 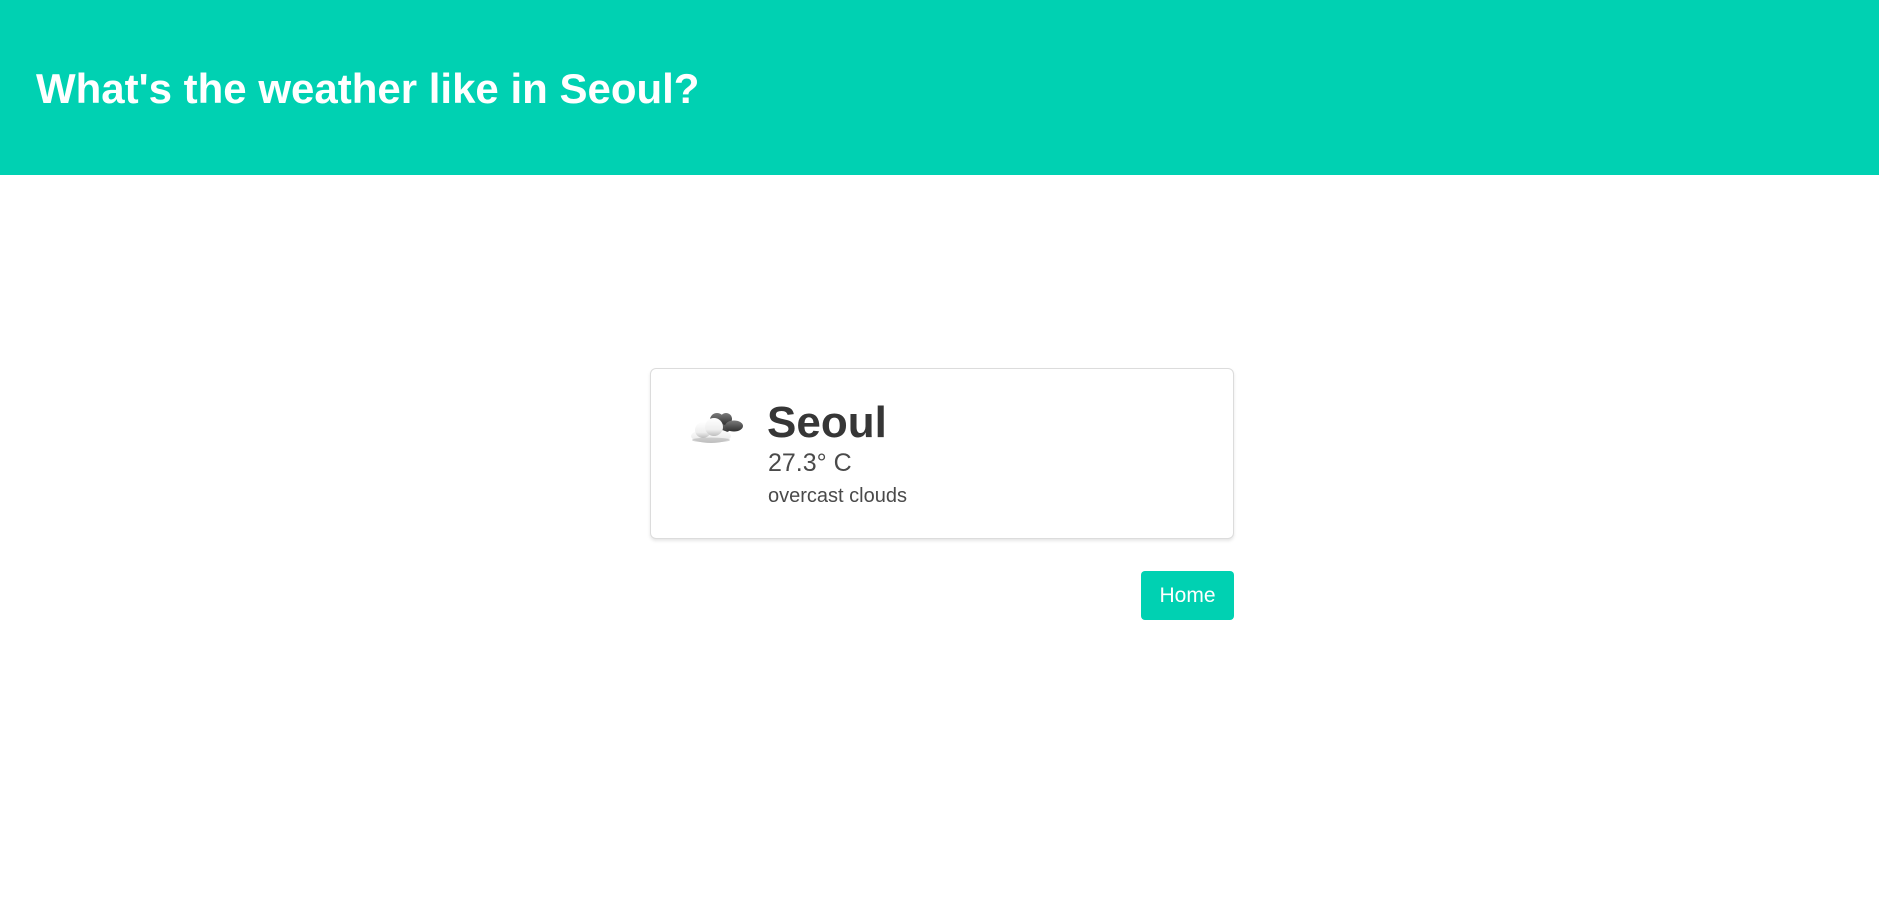 What do you see at coordinates (1187, 595) in the screenshot?
I see `home-button: Home` at bounding box center [1187, 595].